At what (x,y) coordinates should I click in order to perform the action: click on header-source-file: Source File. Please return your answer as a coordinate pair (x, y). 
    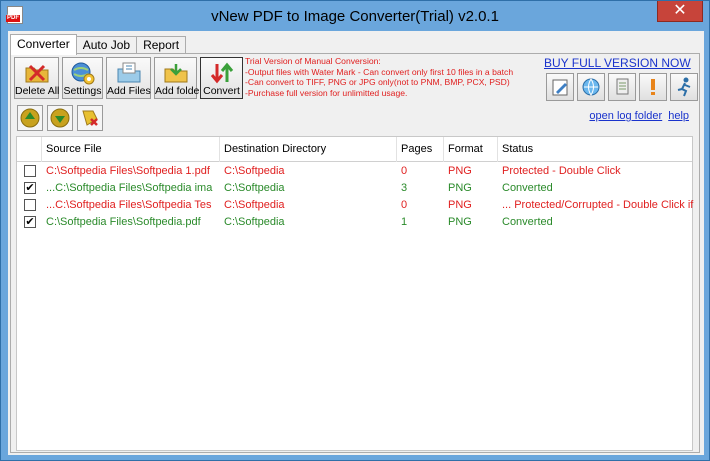
    Looking at the image, I should click on (131, 149).